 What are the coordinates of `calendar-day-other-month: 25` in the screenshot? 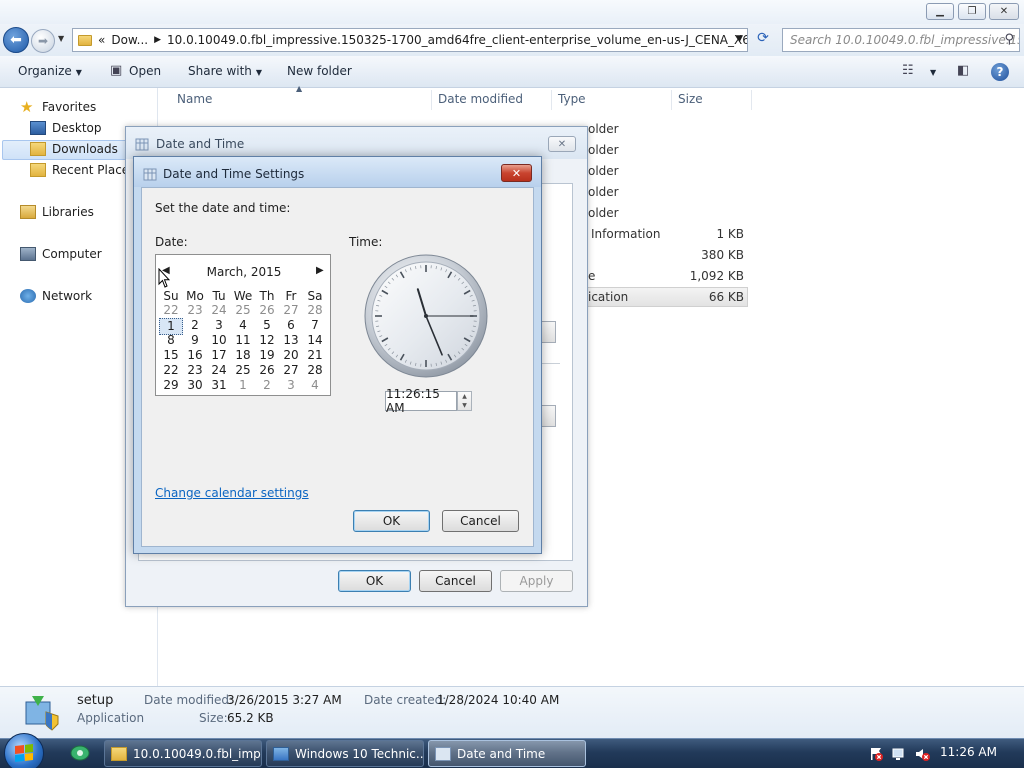 It's located at (243, 310).